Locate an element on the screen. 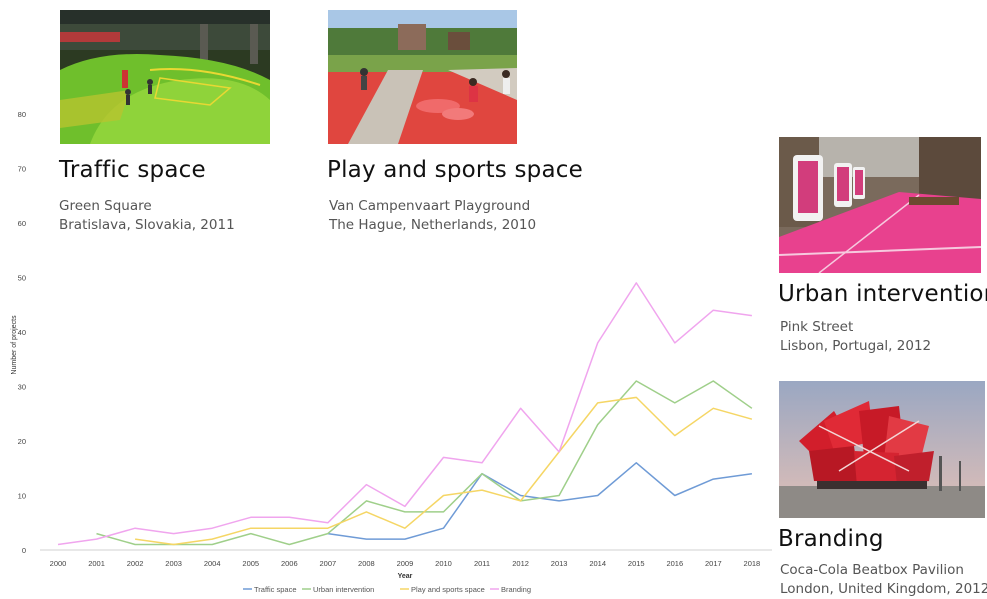 The height and width of the screenshot is (599, 987). legend-label: Traffic space is located at coordinates (275, 589).